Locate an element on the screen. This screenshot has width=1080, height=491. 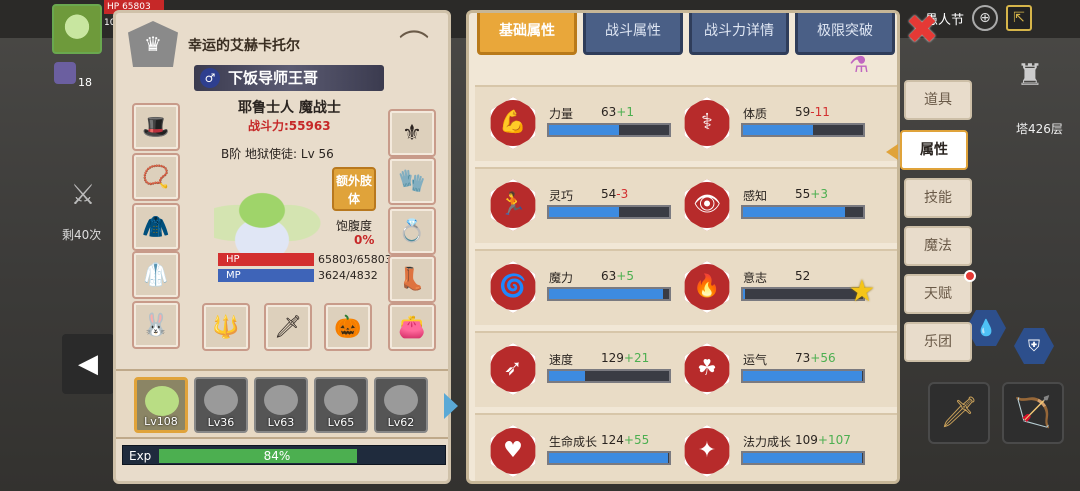
tab-combat-attributes: 战斗属性 is located at coordinates (633, 34).